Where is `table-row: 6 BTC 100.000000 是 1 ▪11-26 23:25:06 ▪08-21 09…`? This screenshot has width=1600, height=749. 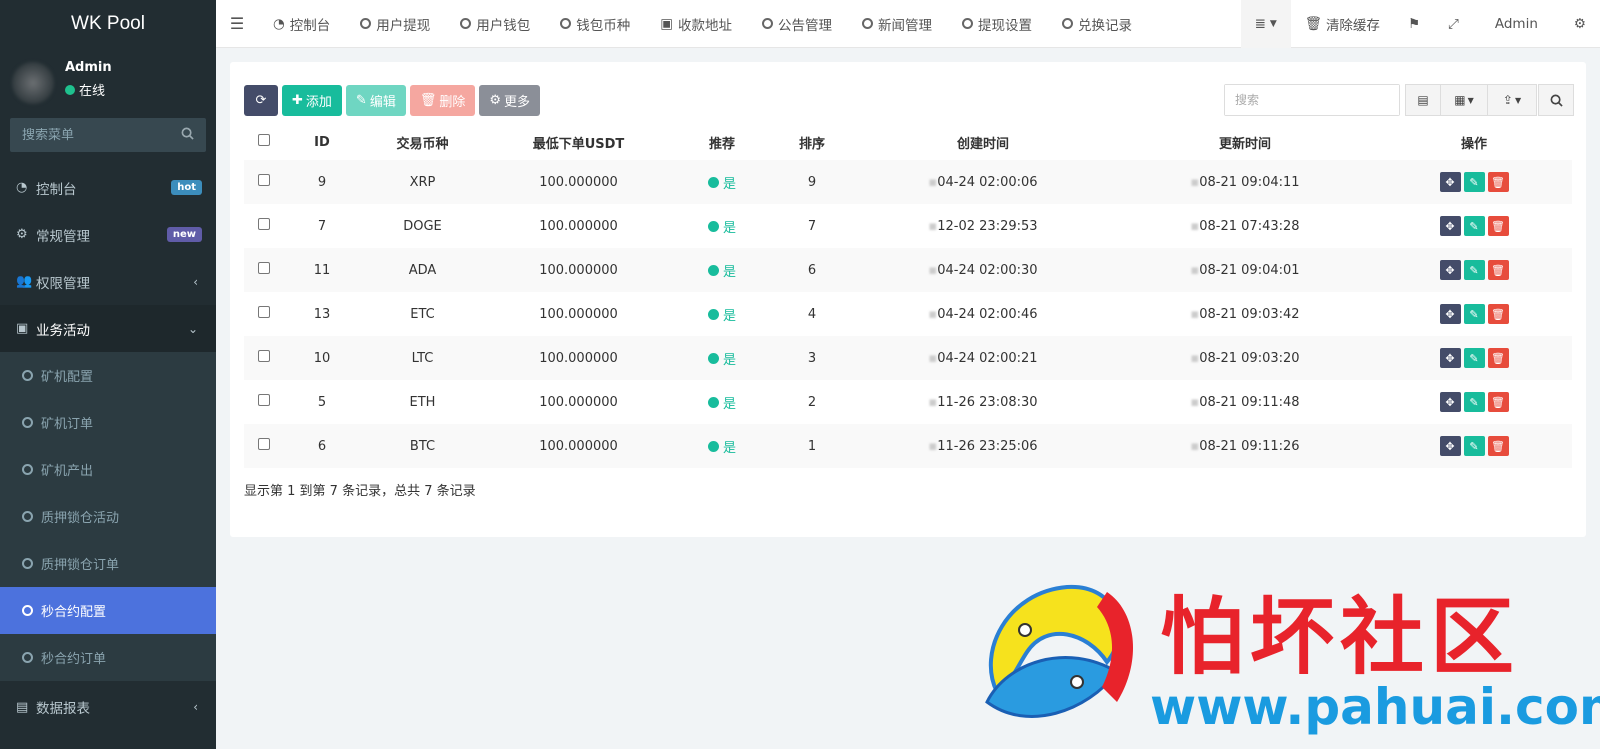
table-row: 6 BTC 100.000000 是 1 ▪11-26 23:25:06 ▪08-21 09… is located at coordinates (908, 446).